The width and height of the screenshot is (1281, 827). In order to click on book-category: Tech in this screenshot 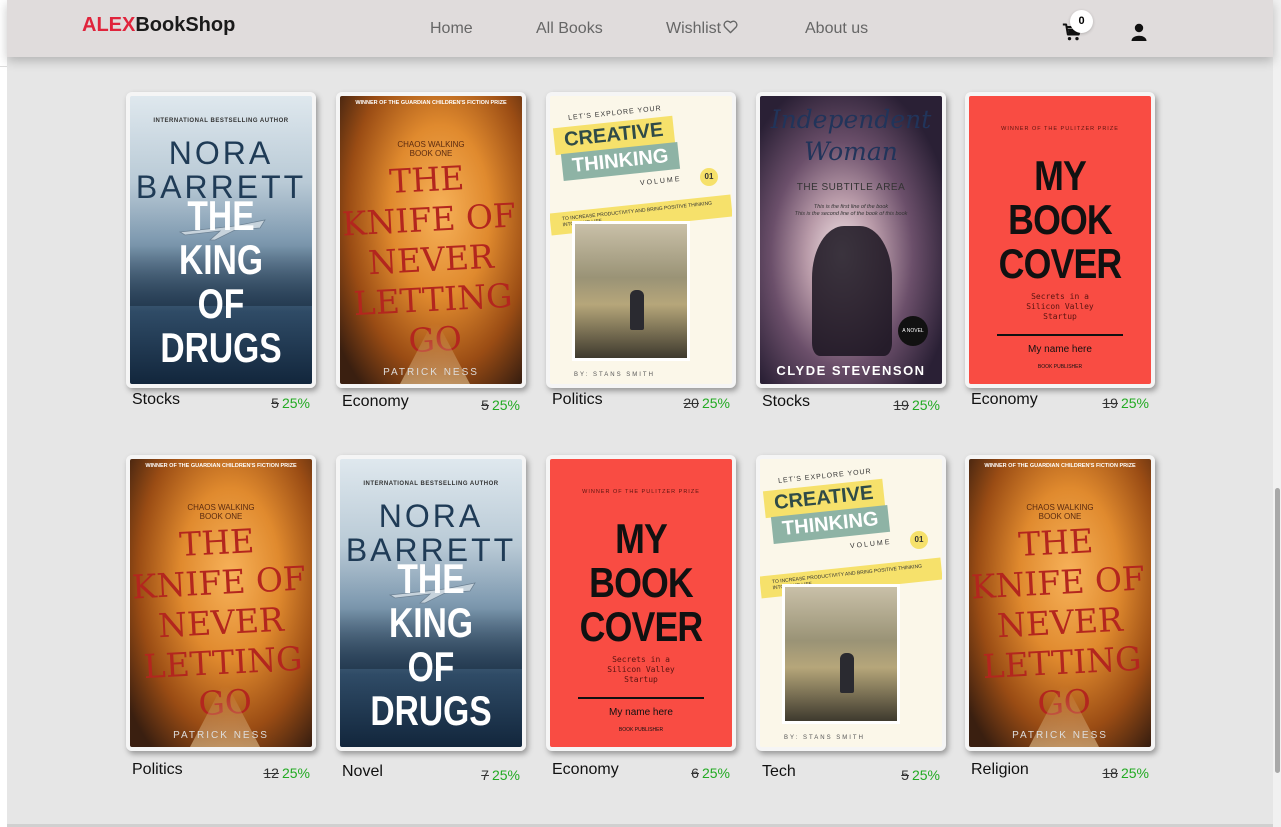, I will do `click(779, 771)`.